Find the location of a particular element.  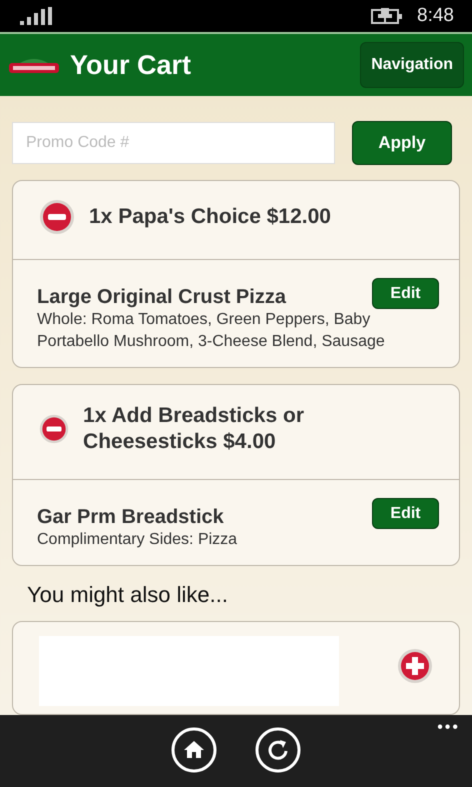

home-icon is located at coordinates (194, 750).